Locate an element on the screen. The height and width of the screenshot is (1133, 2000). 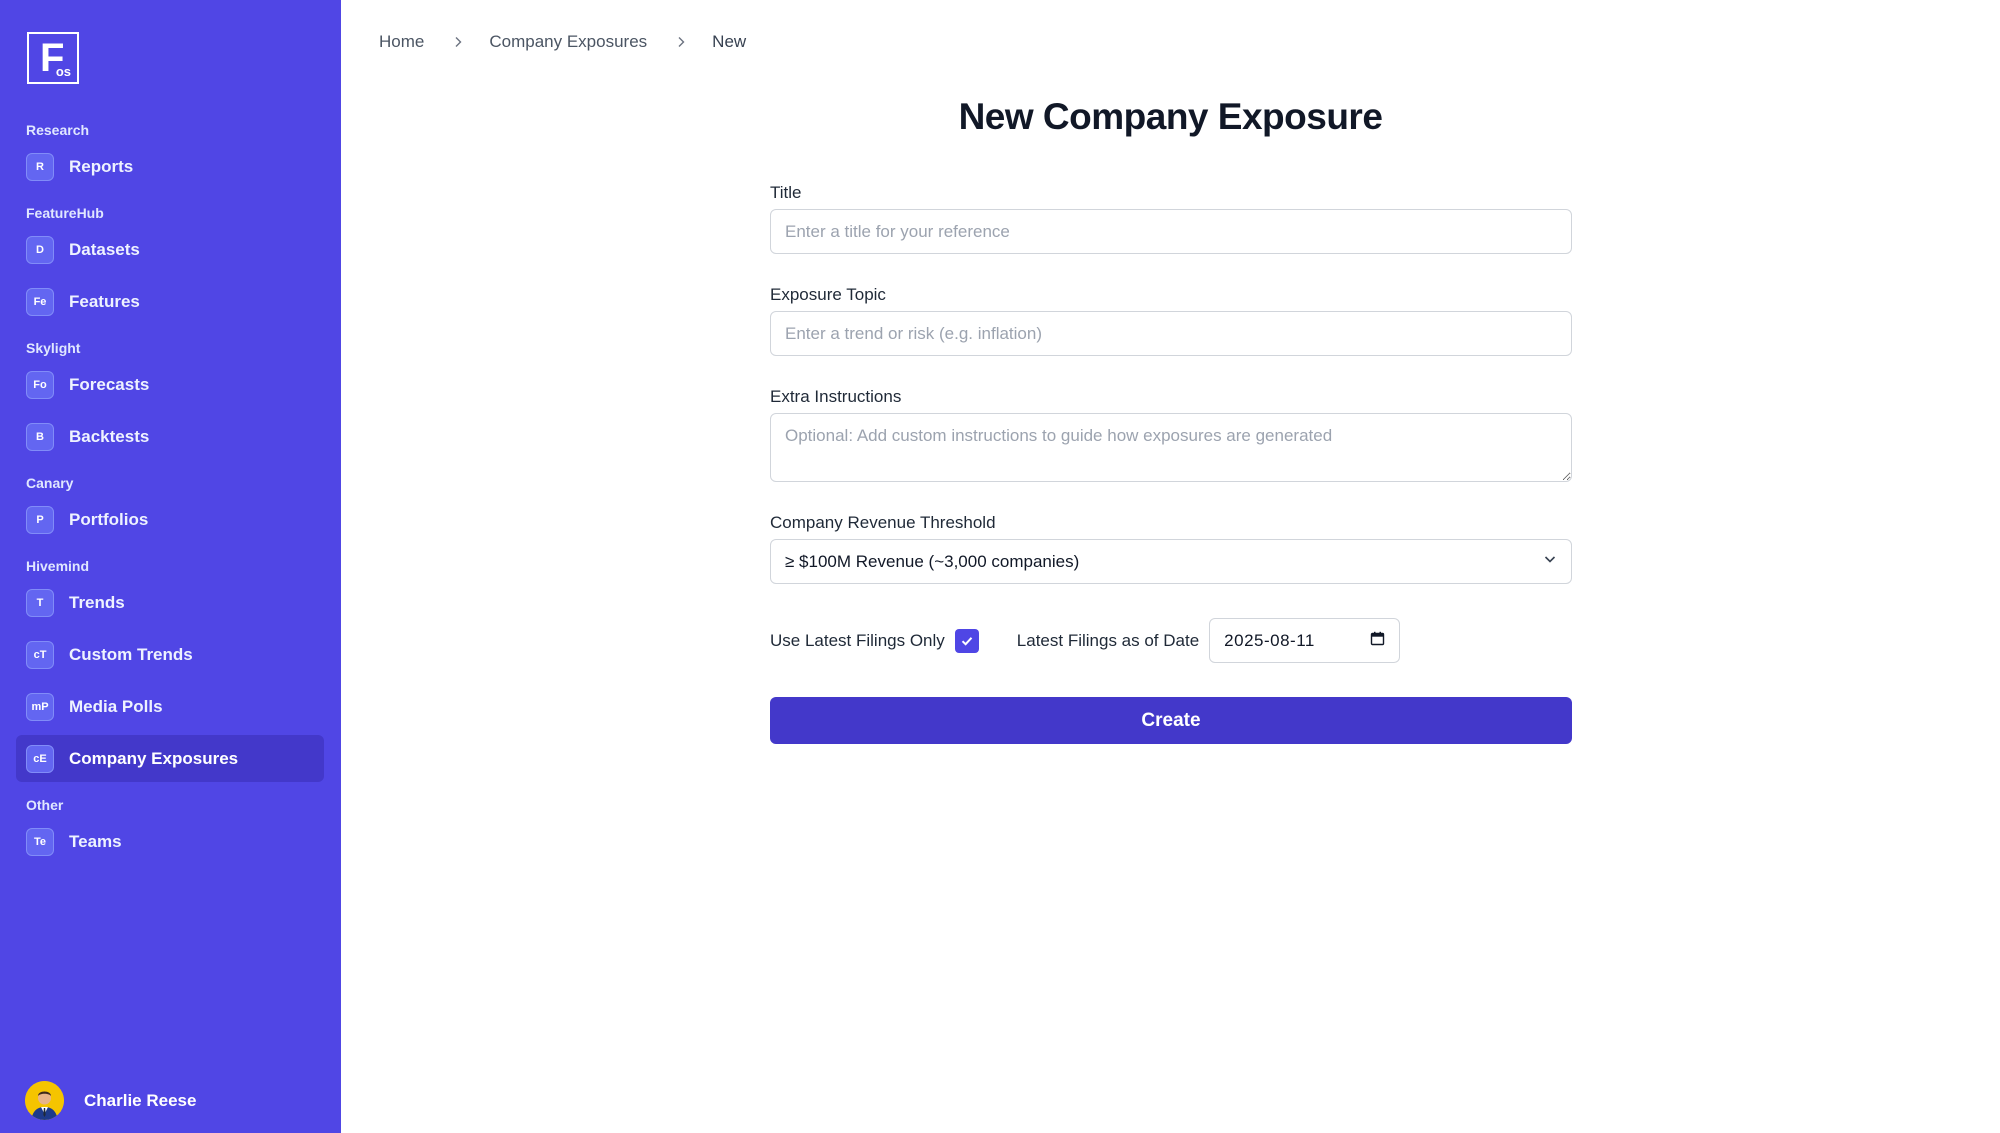
sidebar-item-label: Forecasts is located at coordinates (109, 384).